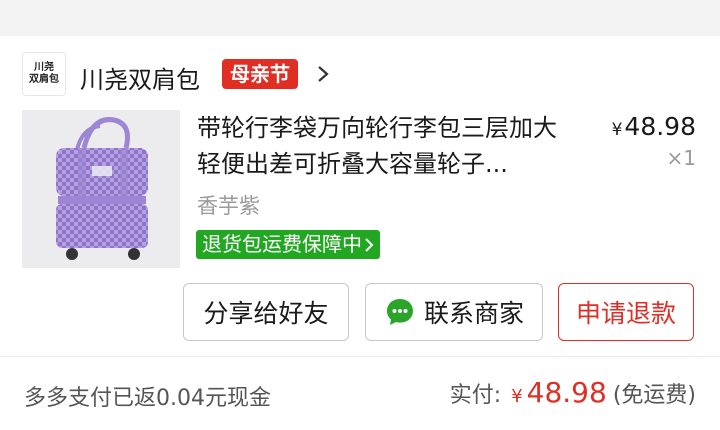  Describe the element at coordinates (282, 244) in the screenshot. I see `return-badge-label: 退货包运费保障中` at that location.